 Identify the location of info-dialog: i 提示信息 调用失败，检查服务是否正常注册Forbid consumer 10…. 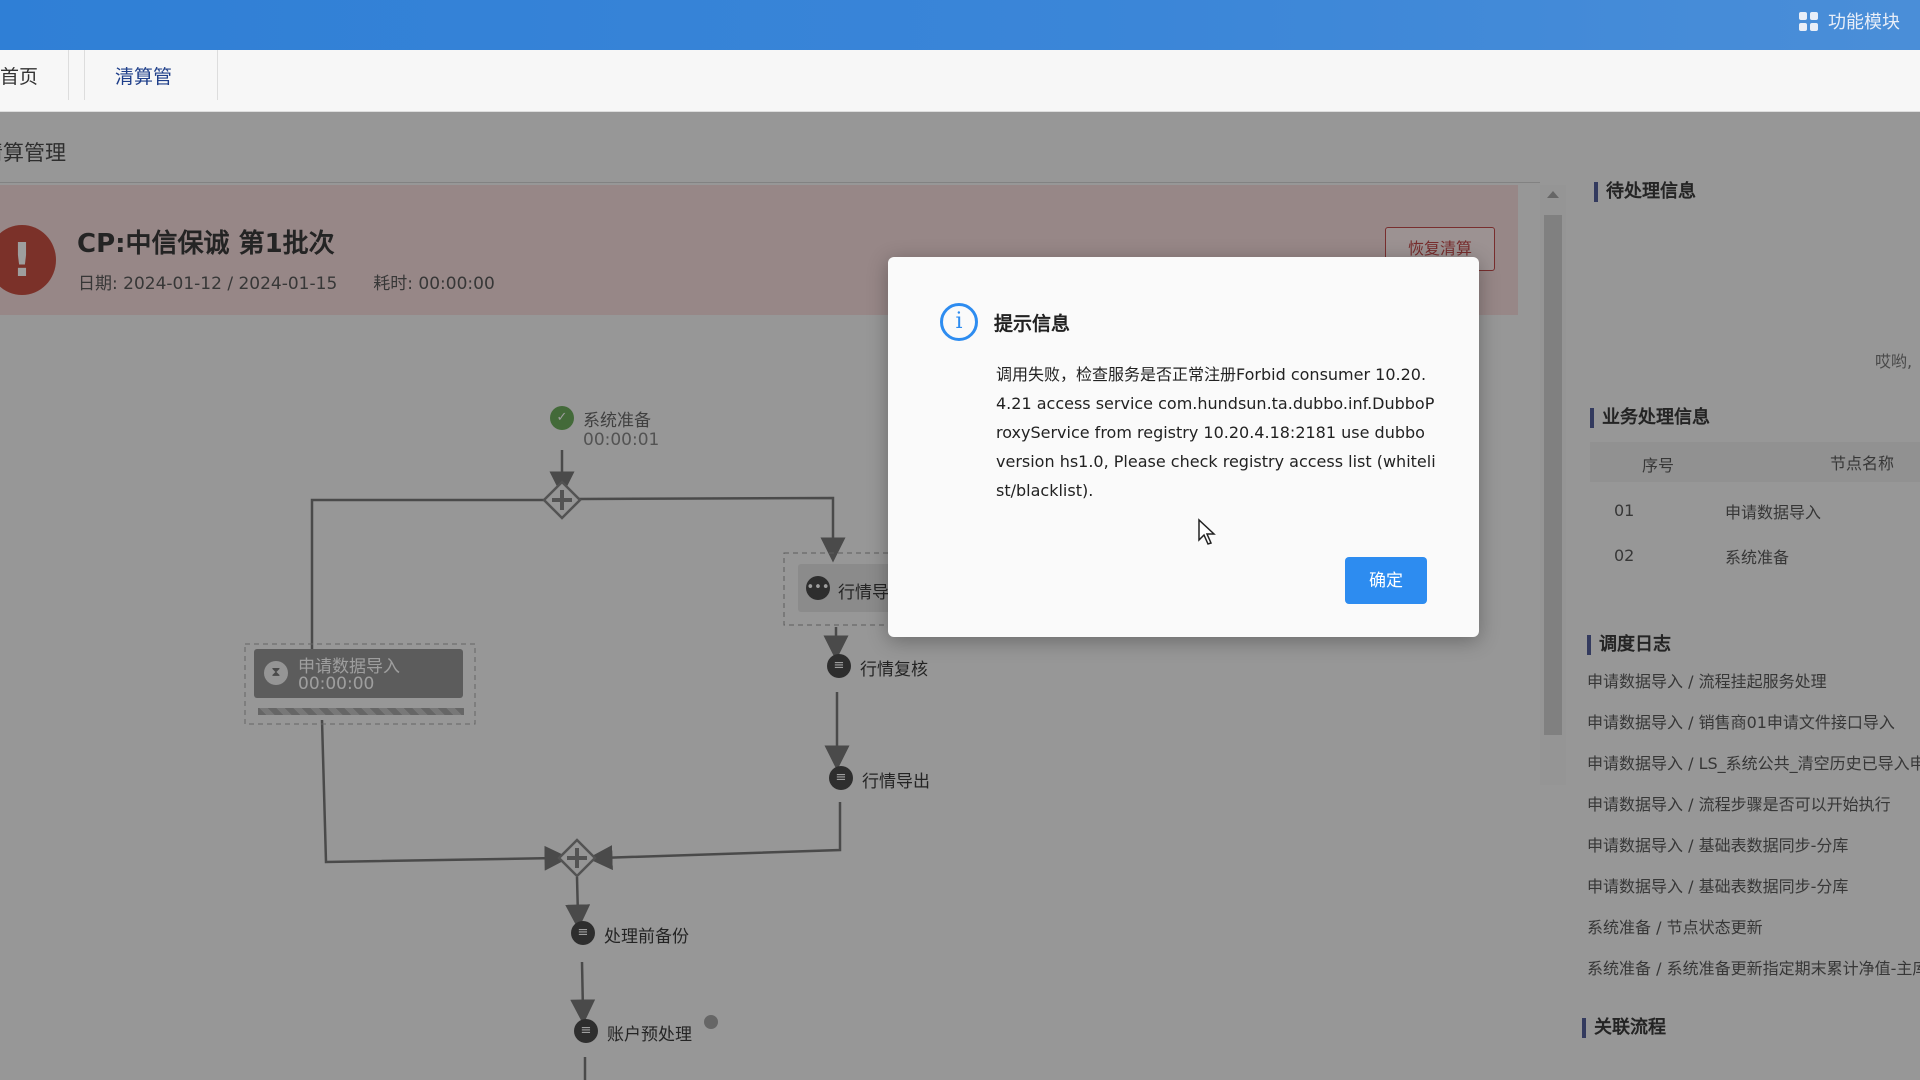
(1183, 447).